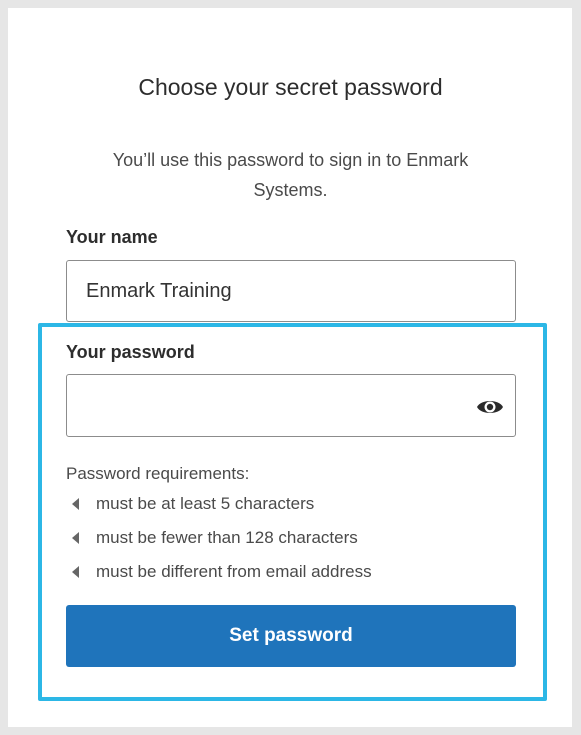 Image resolution: width=581 pixels, height=735 pixels. What do you see at coordinates (112, 237) in the screenshot?
I see `name-label: Your name` at bounding box center [112, 237].